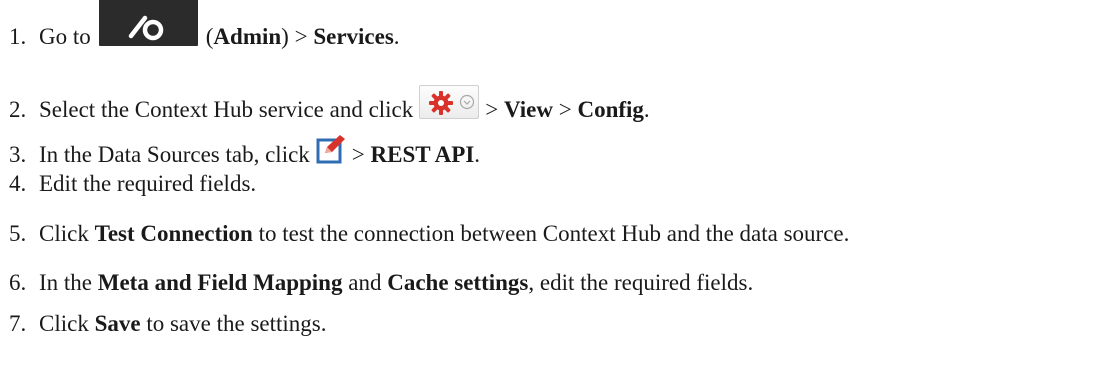  Describe the element at coordinates (467, 102) in the screenshot. I see `chevron-down-icon` at that location.